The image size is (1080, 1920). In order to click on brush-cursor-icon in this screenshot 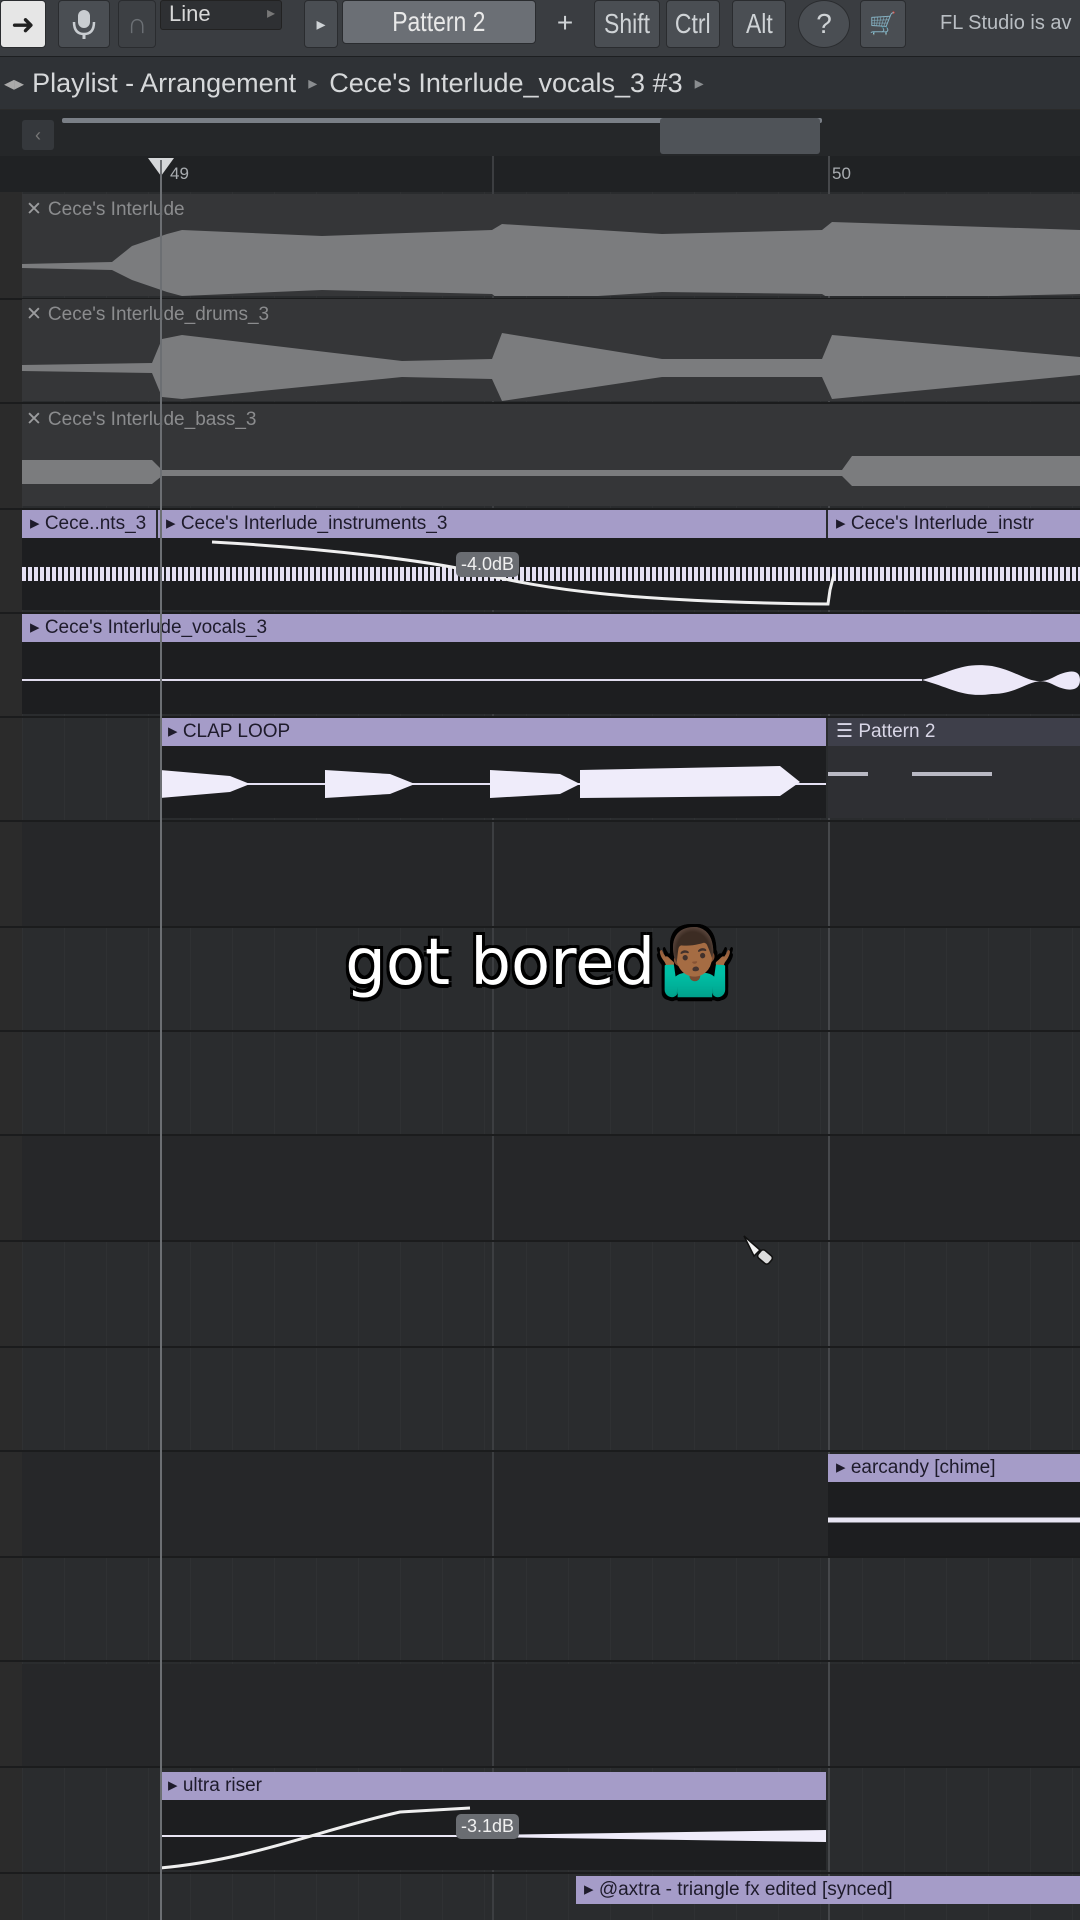, I will do `click(760, 1254)`.